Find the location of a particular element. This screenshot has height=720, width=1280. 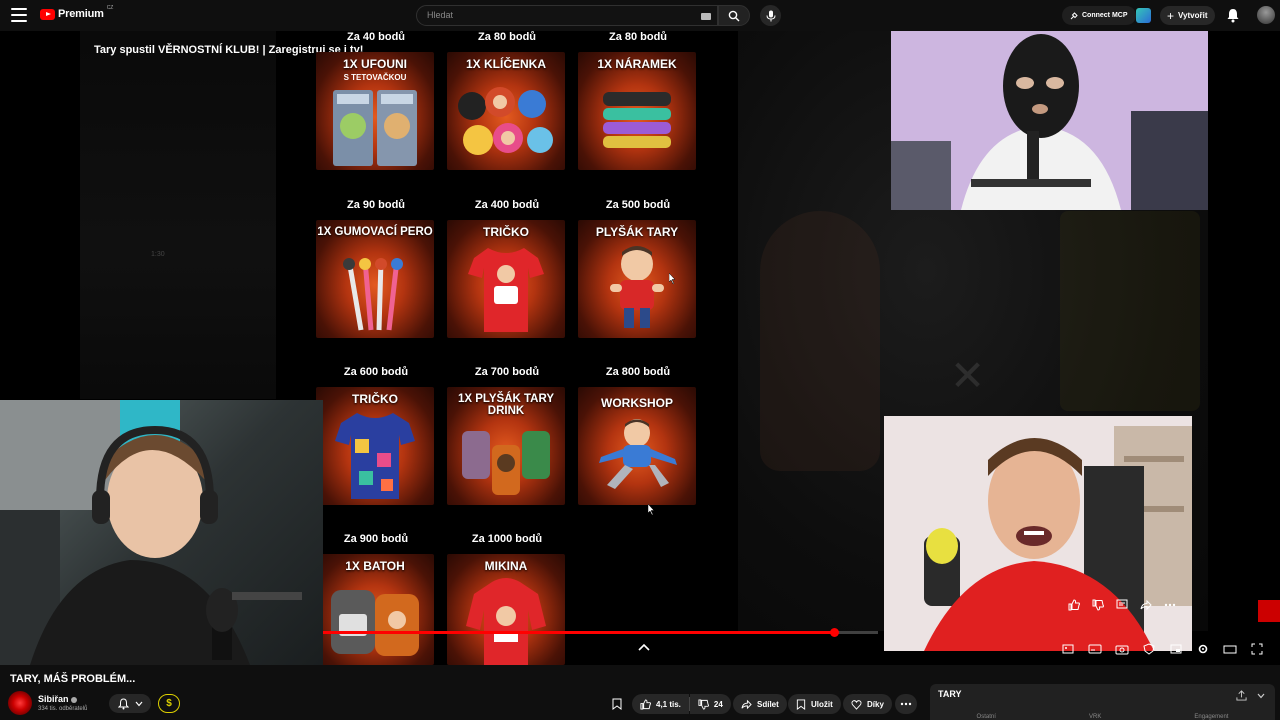

join-membership-button: $ is located at coordinates (169, 703).